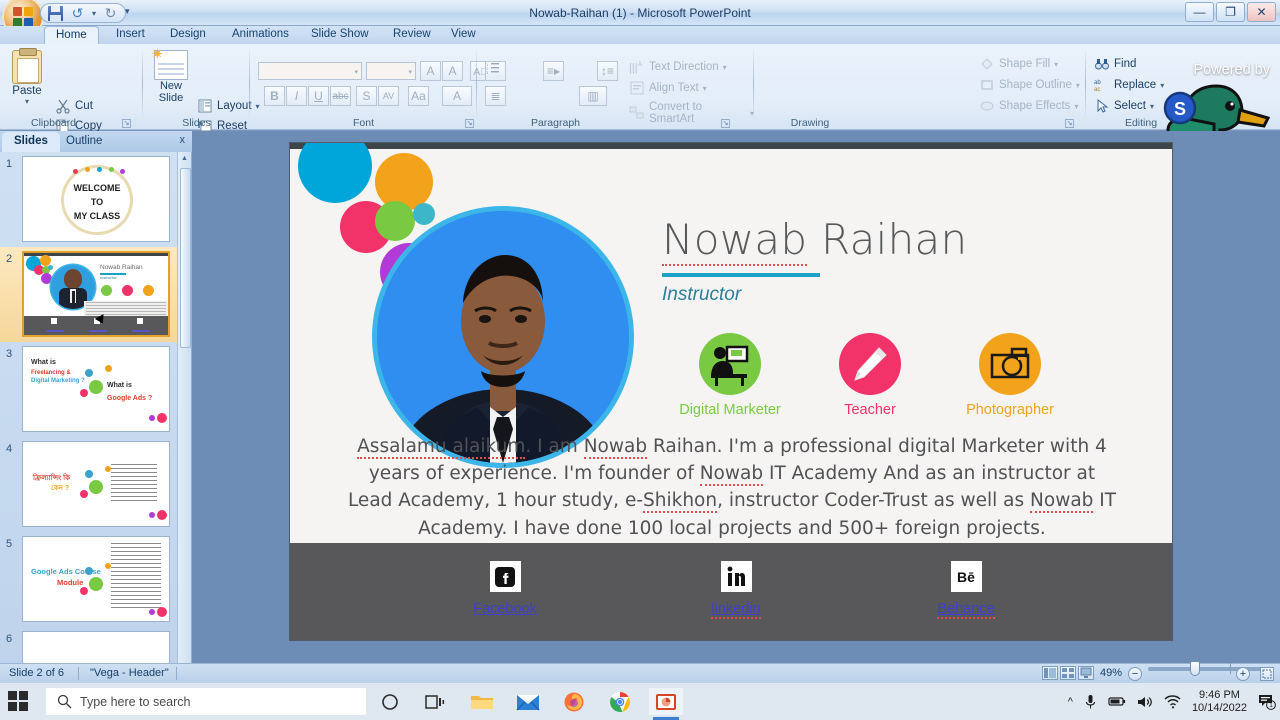 The image size is (1280, 720). Describe the element at coordinates (505, 589) in the screenshot. I see `social-facebook: Facebook` at that location.